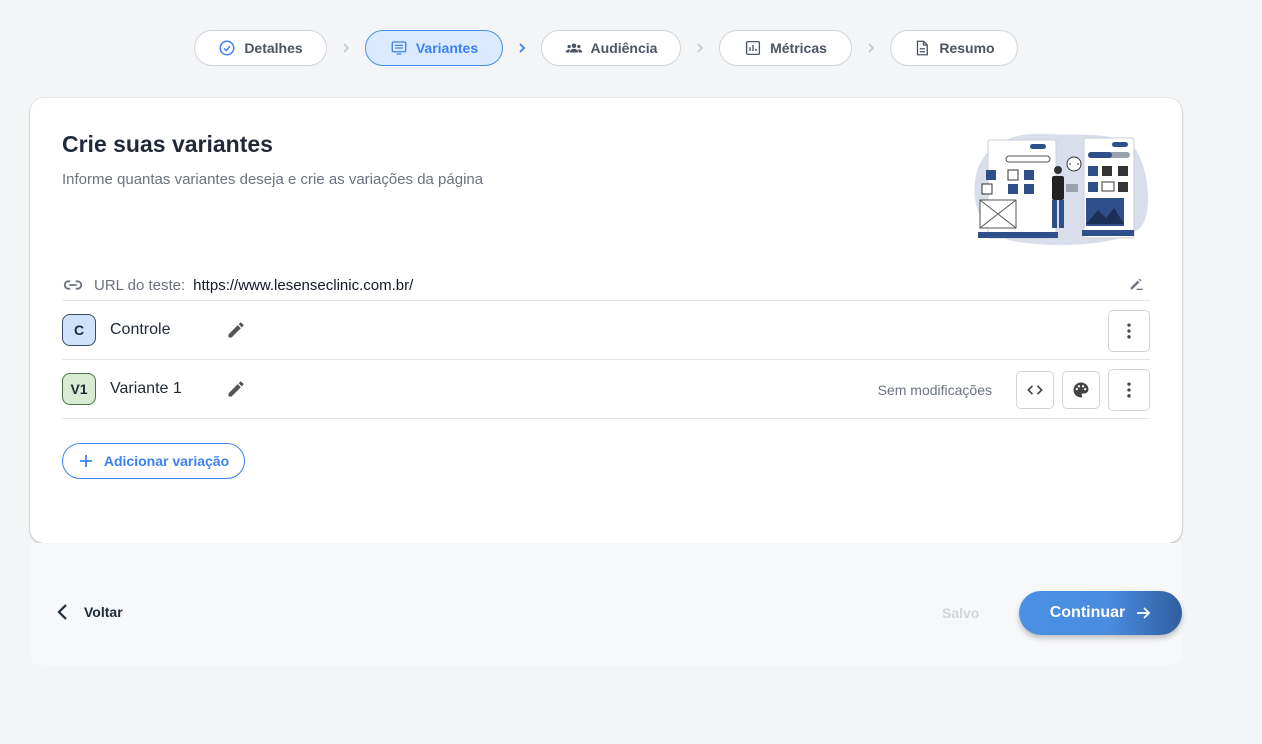 The height and width of the screenshot is (744, 1262). Describe the element at coordinates (753, 48) in the screenshot. I see `chart-icon` at that location.